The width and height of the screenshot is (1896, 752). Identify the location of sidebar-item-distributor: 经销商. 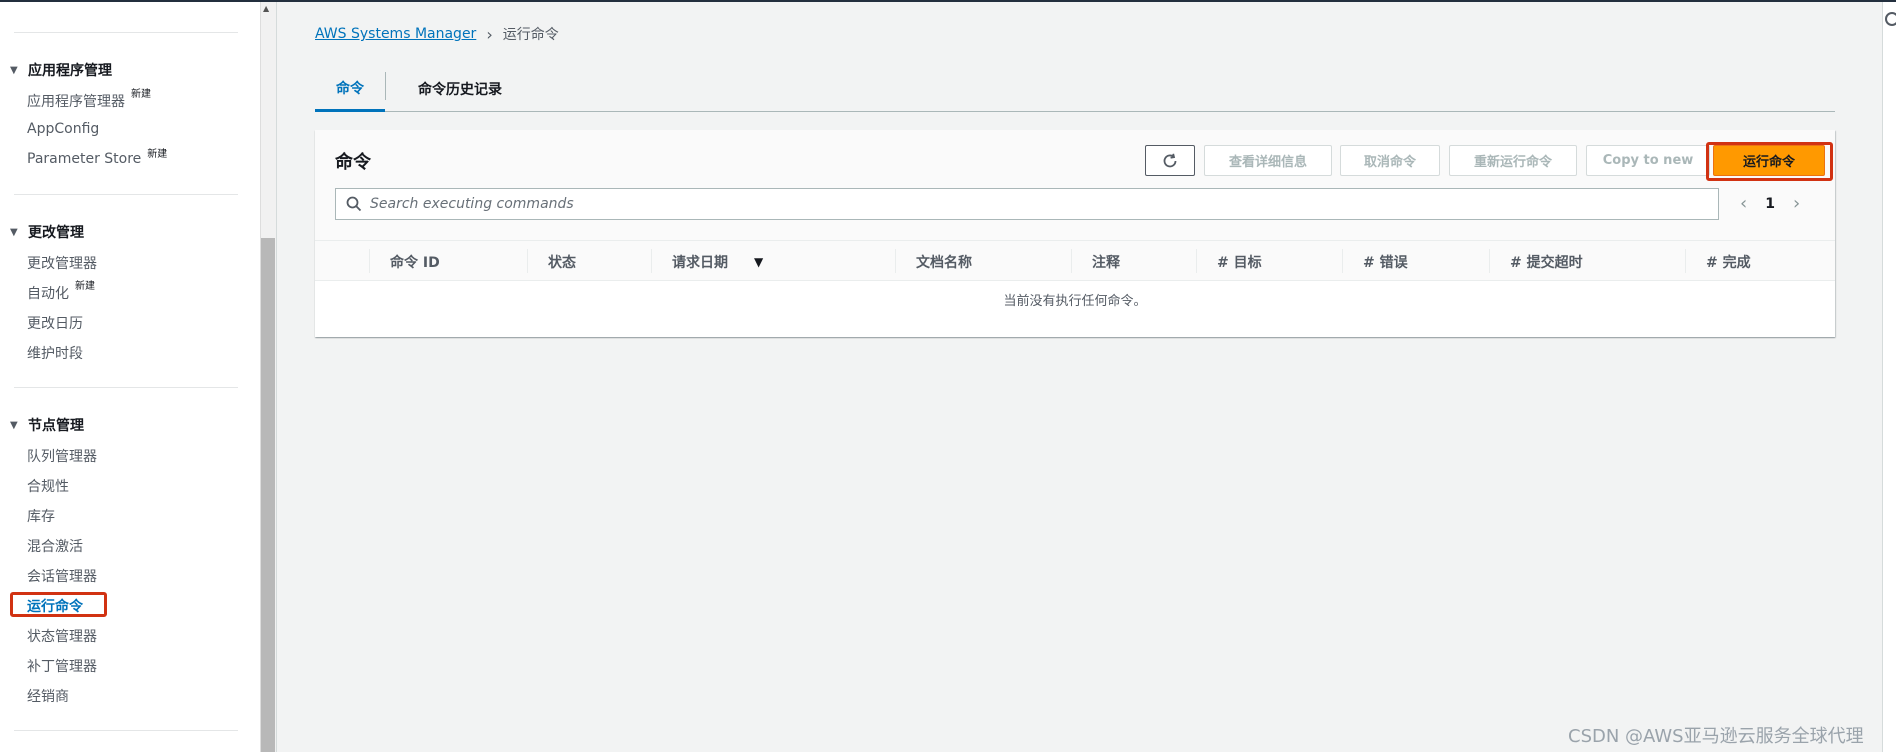
(48, 696).